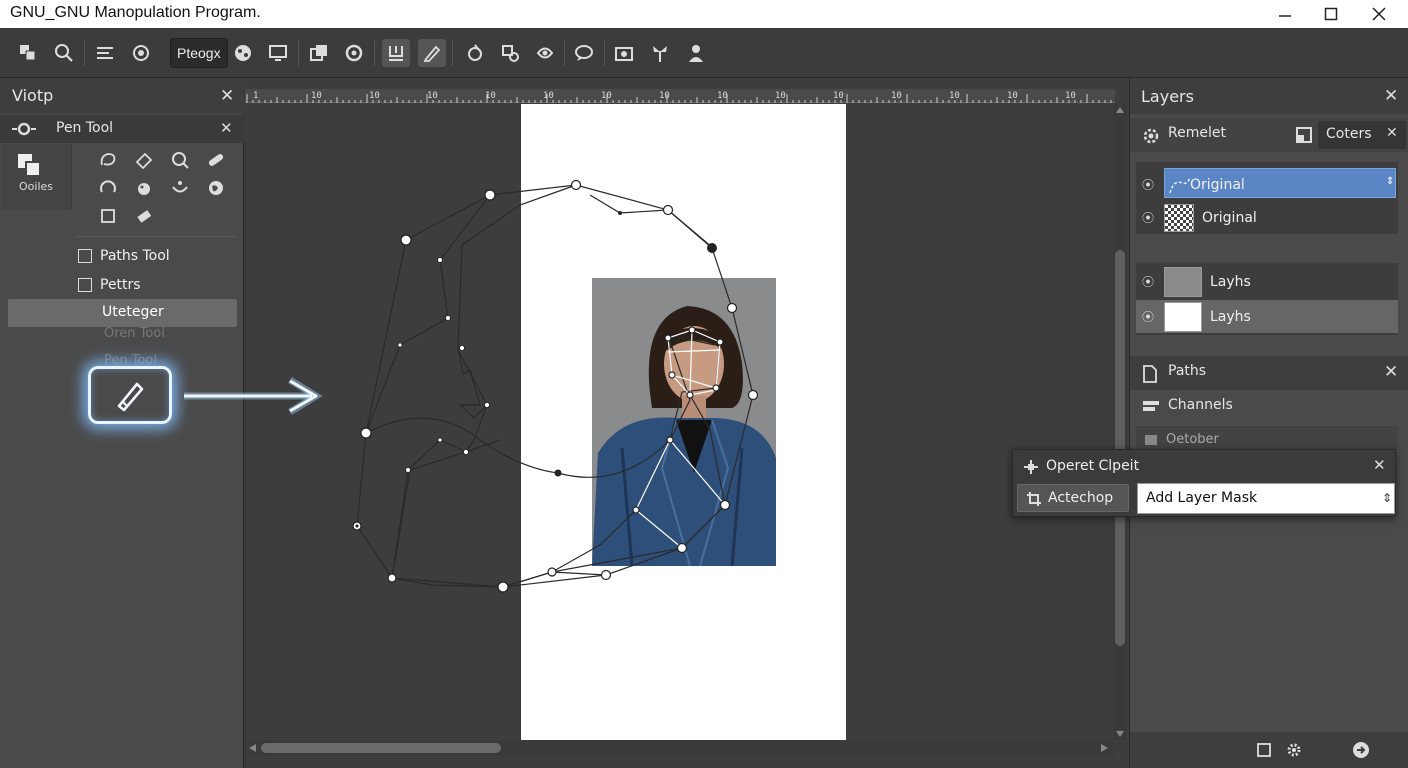 The image size is (1408, 768). Describe the element at coordinates (36, 186) in the screenshot. I see `swatch-label: Ooiles` at that location.